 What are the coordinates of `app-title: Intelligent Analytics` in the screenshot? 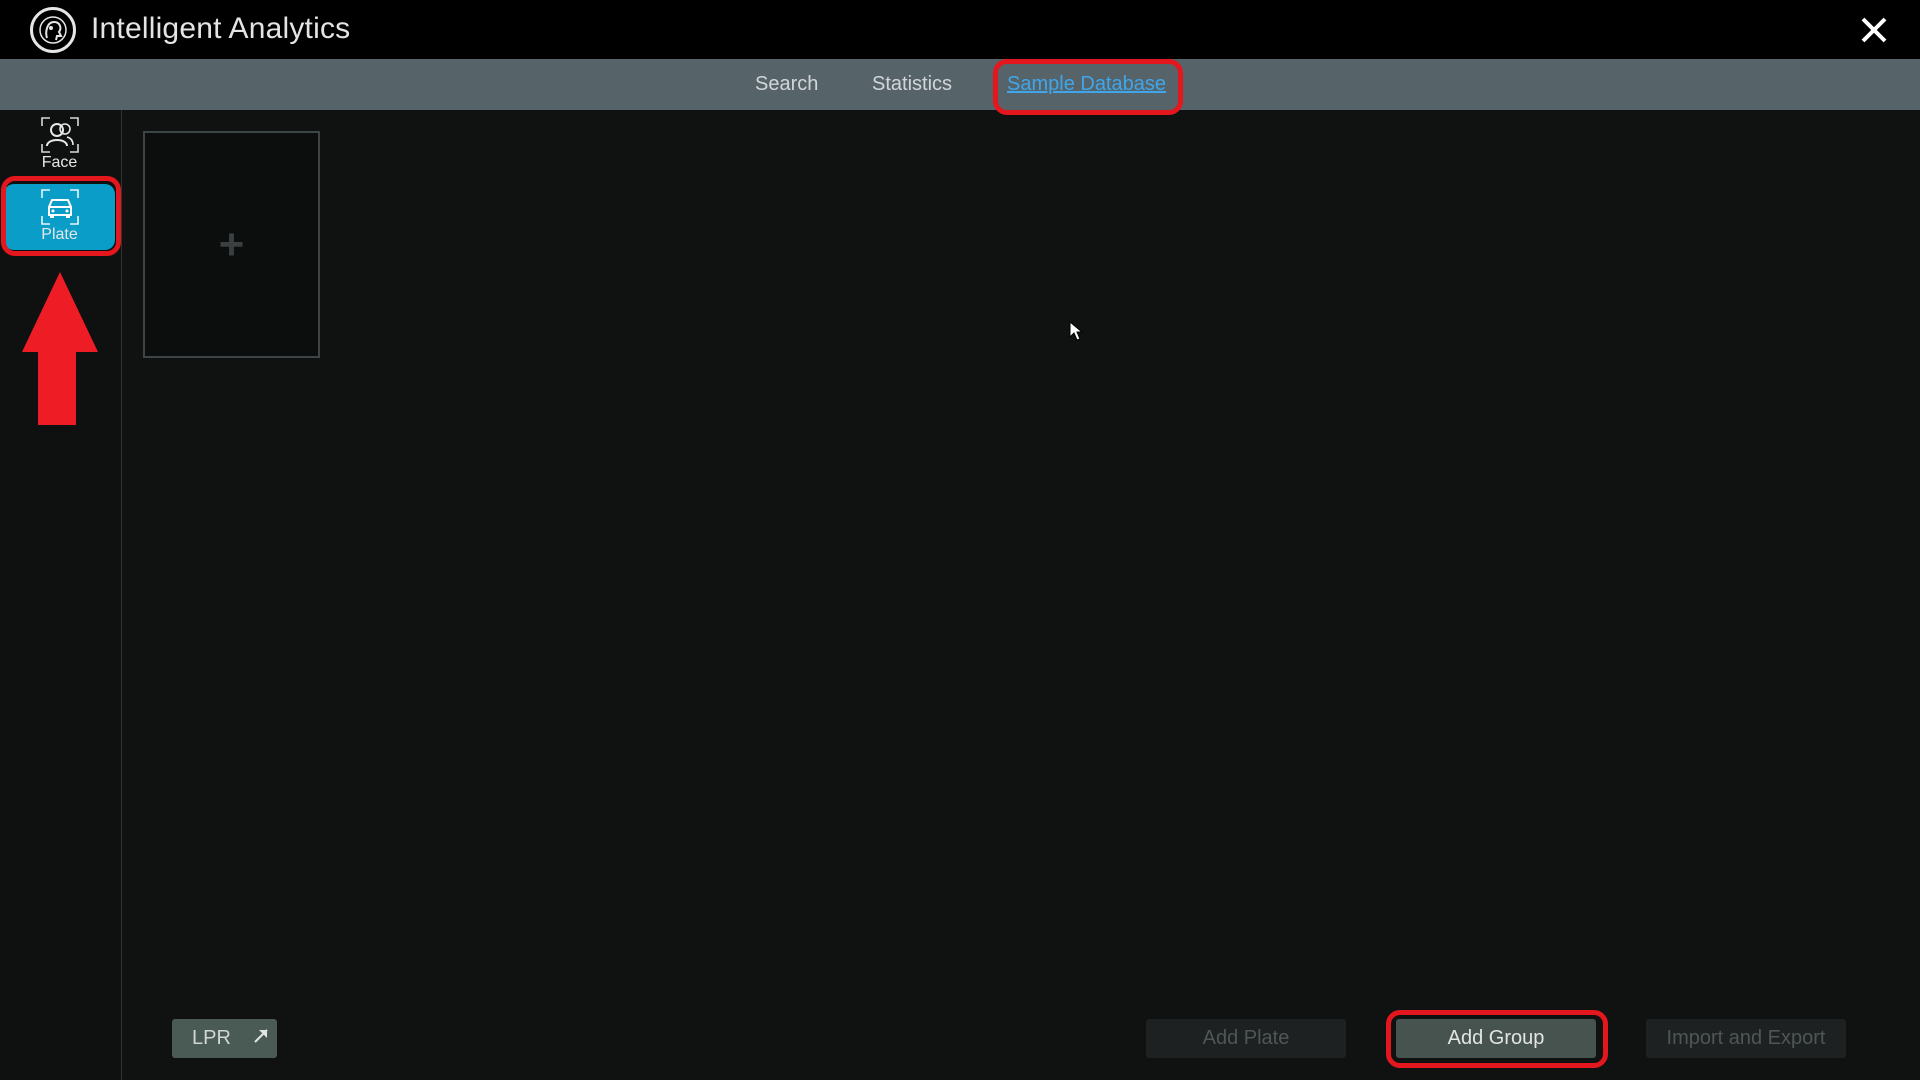 It's located at (221, 28).